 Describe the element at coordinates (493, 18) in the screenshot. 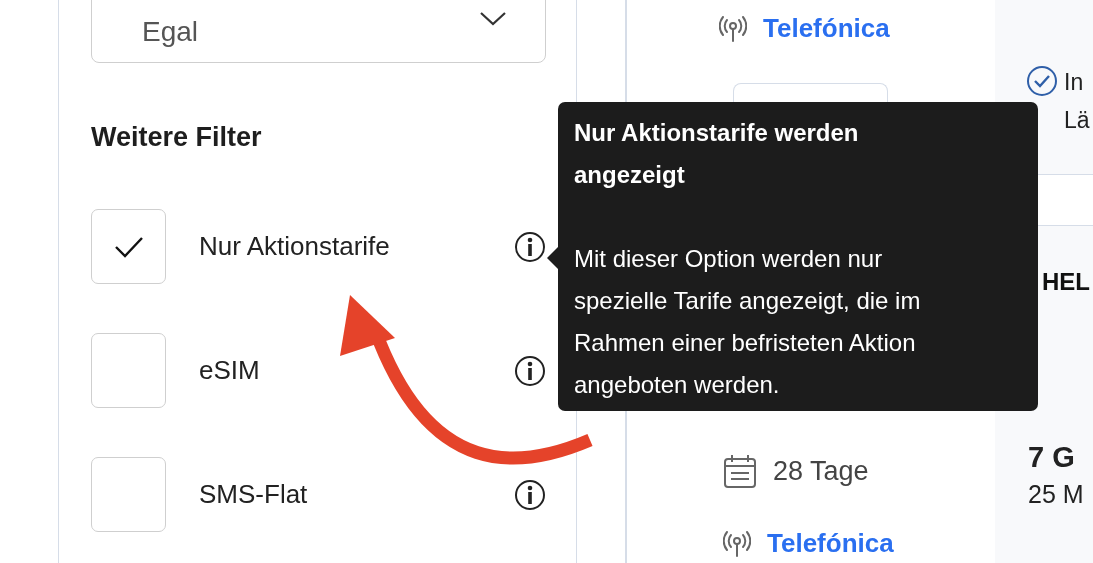

I see `chevron-icon` at that location.